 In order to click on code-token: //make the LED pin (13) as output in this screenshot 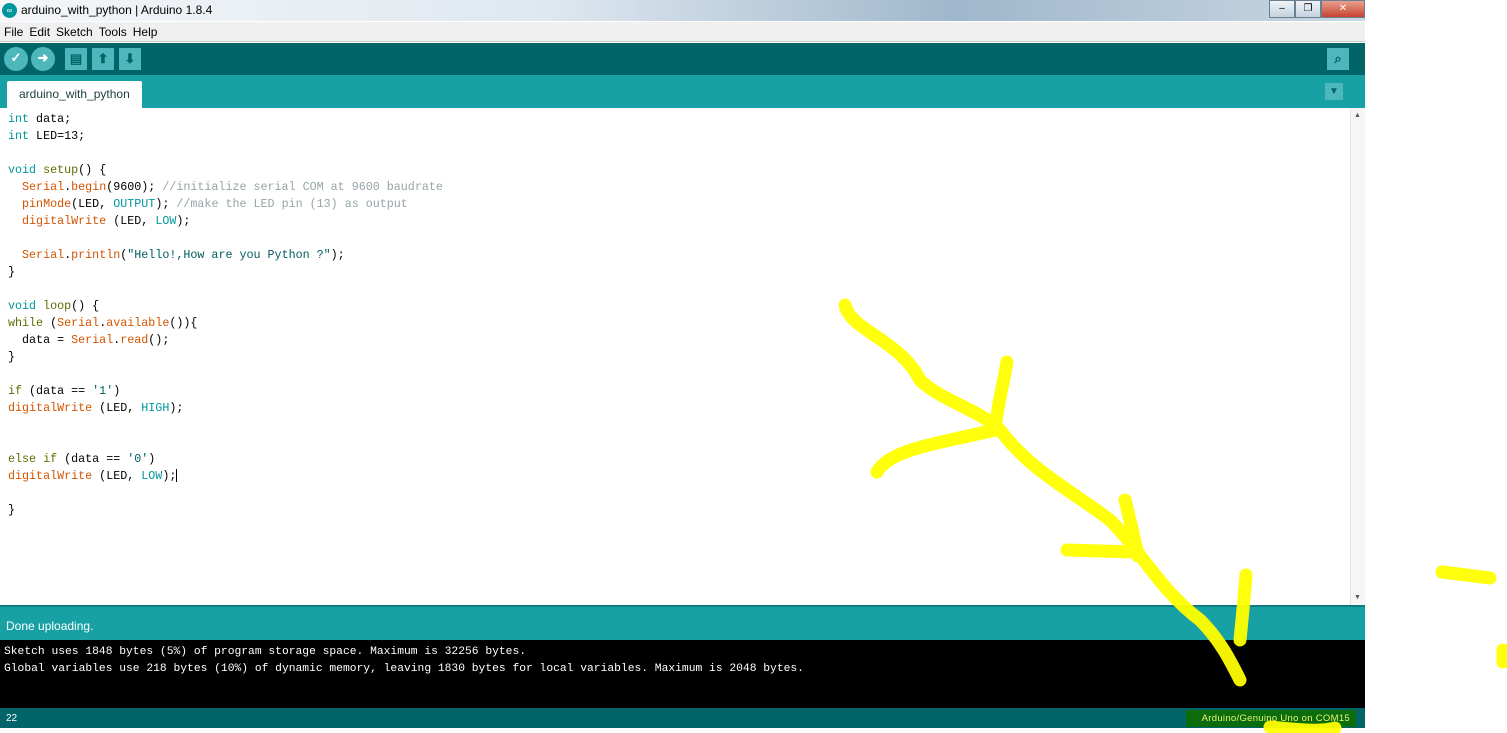, I will do `click(292, 204)`.